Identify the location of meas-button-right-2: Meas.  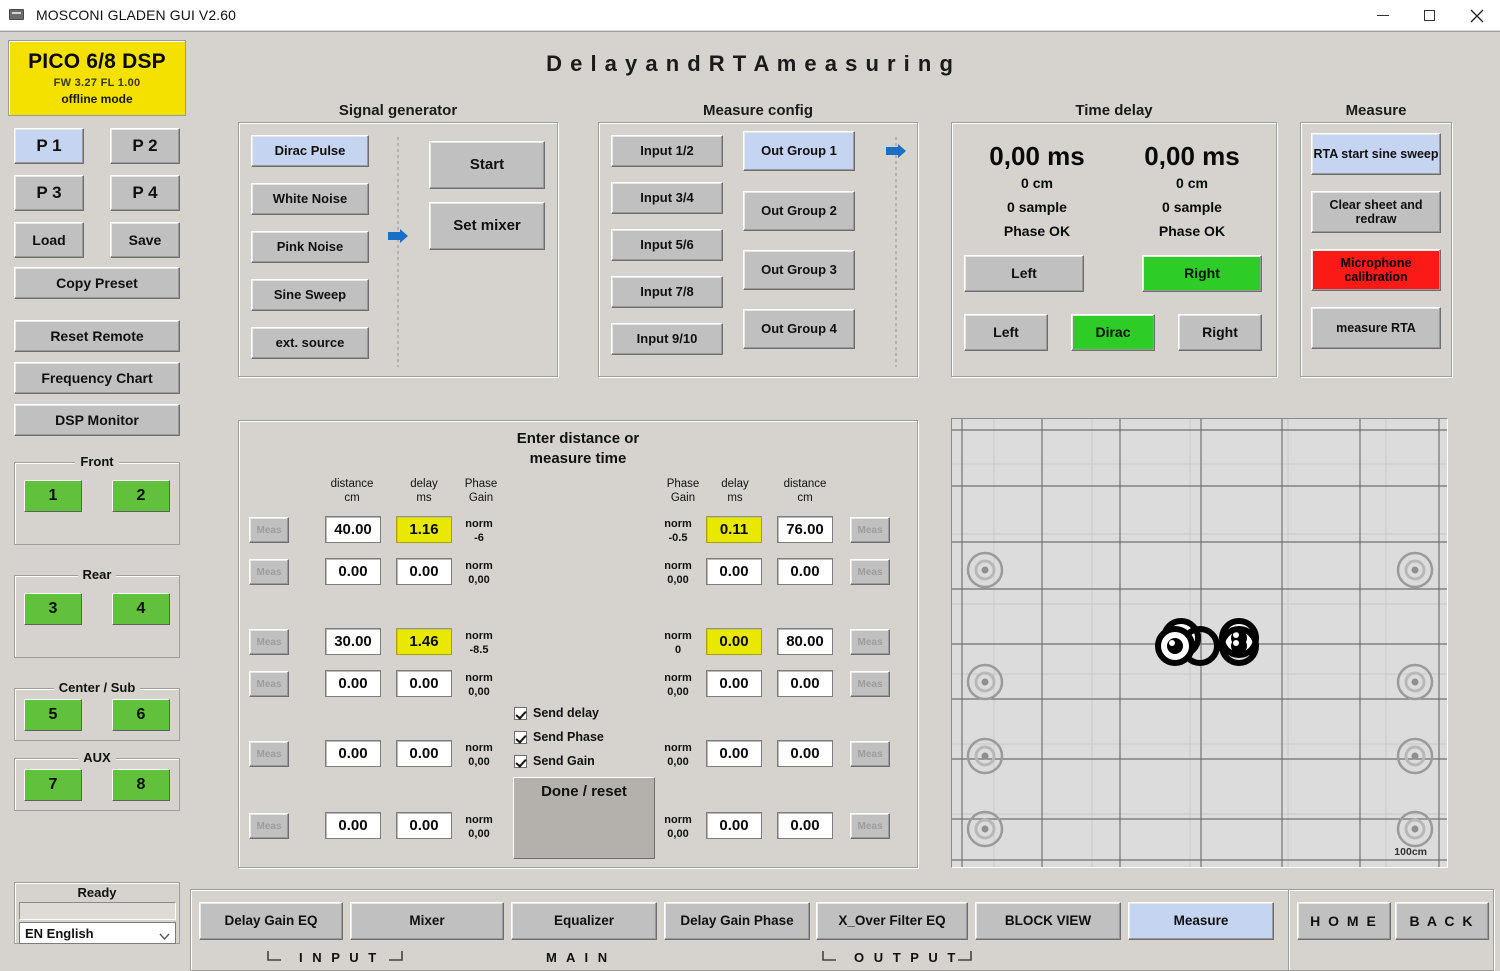
(870, 572).